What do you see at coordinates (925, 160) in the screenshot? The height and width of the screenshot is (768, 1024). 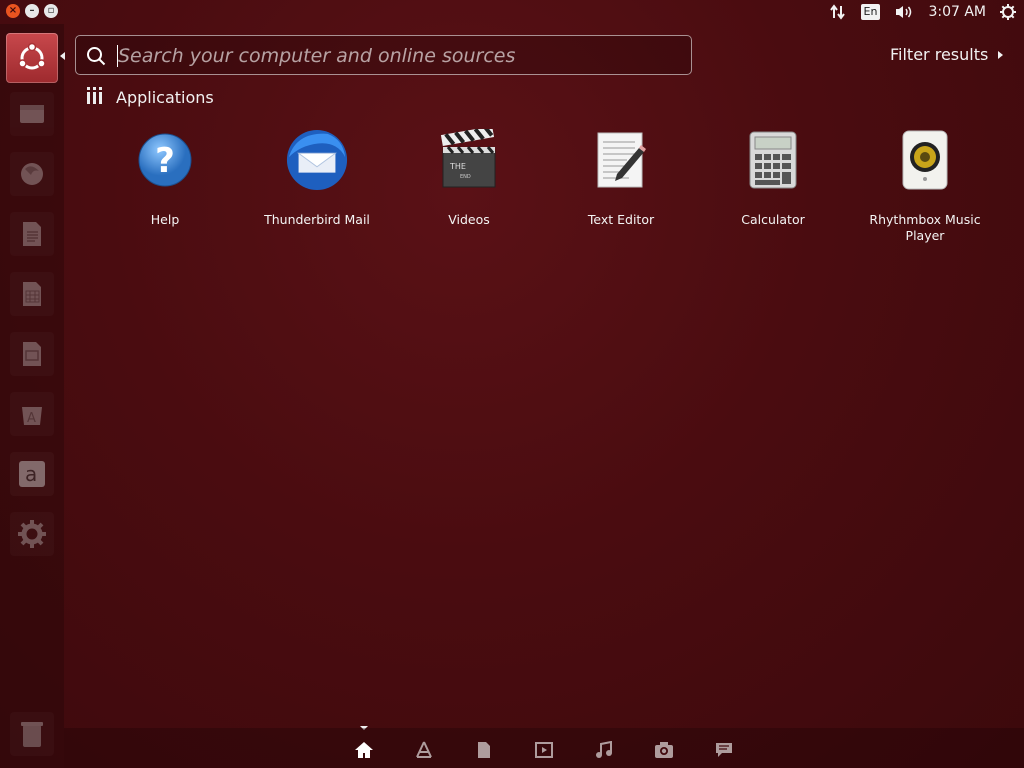 I see `rhythmbox-speaker-icon` at bounding box center [925, 160].